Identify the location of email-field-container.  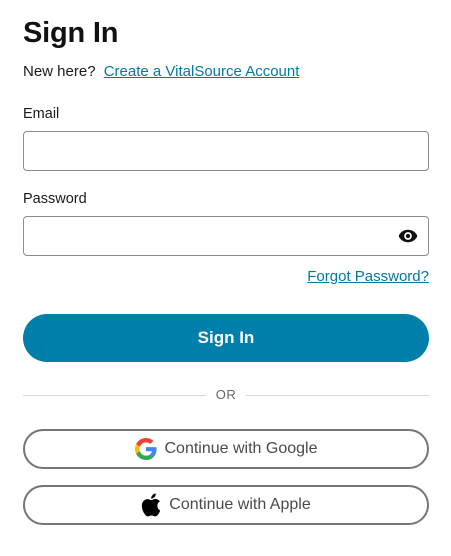
(226, 151).